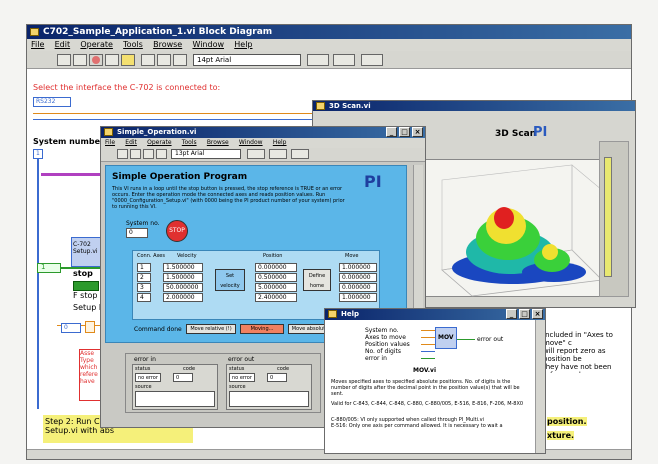 The width and height of the screenshot is (658, 464). Describe the element at coordinates (144, 267) in the screenshot. I see `axis-1: 1` at that location.